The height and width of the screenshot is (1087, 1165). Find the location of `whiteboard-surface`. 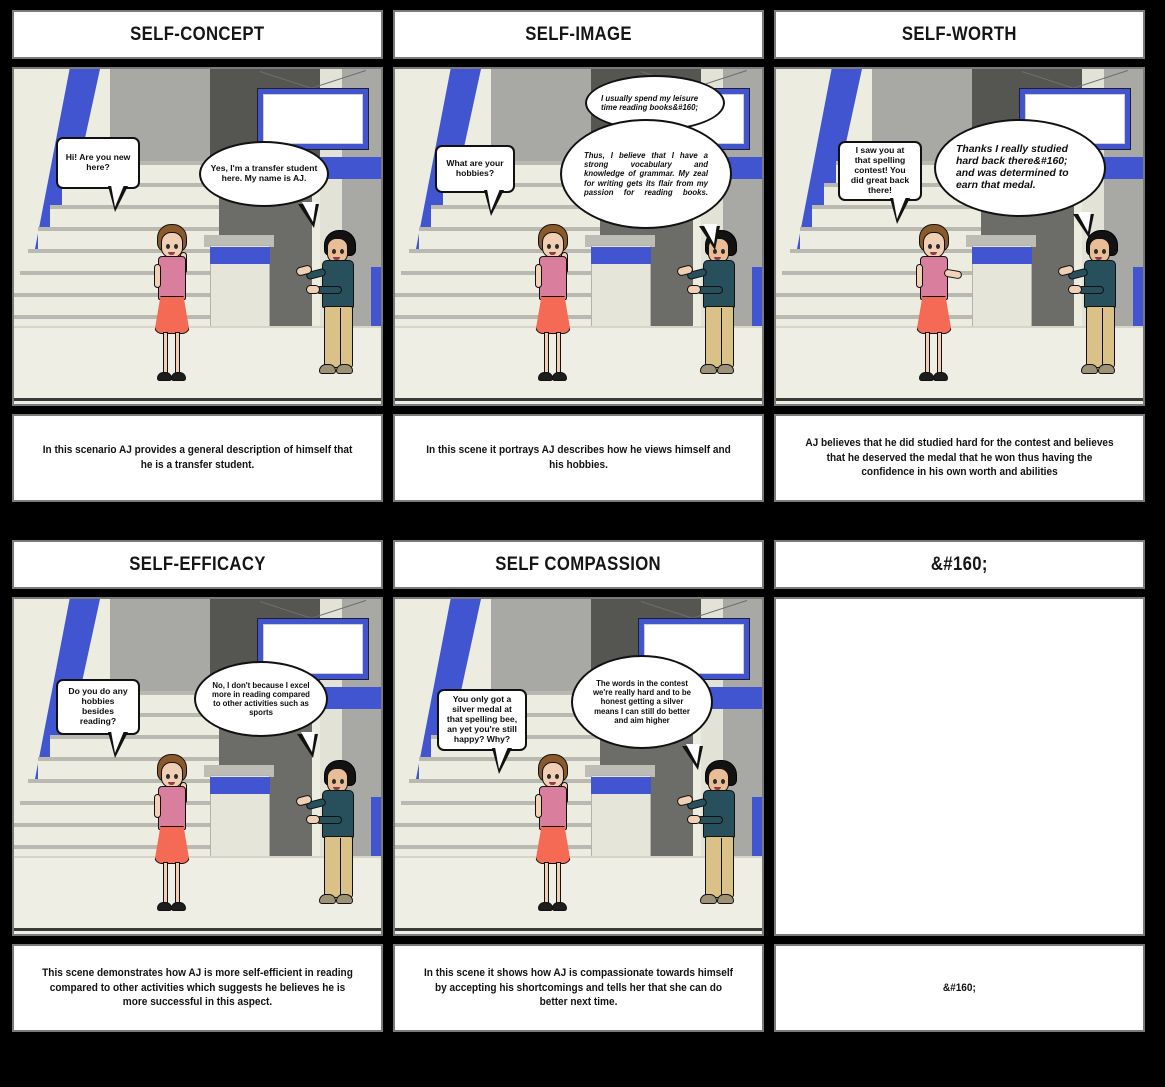

whiteboard-surface is located at coordinates (313, 119).